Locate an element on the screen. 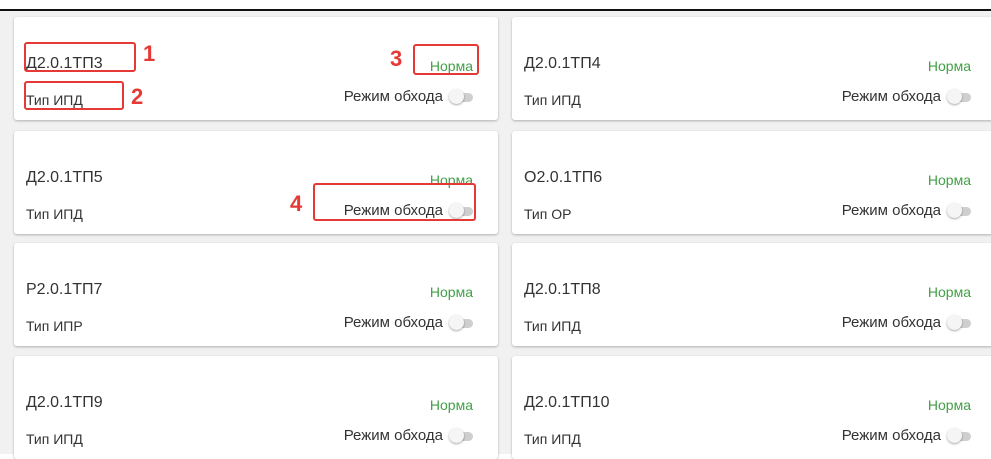 The height and width of the screenshot is (459, 991). device-type: Тип ИПР is located at coordinates (54, 326).